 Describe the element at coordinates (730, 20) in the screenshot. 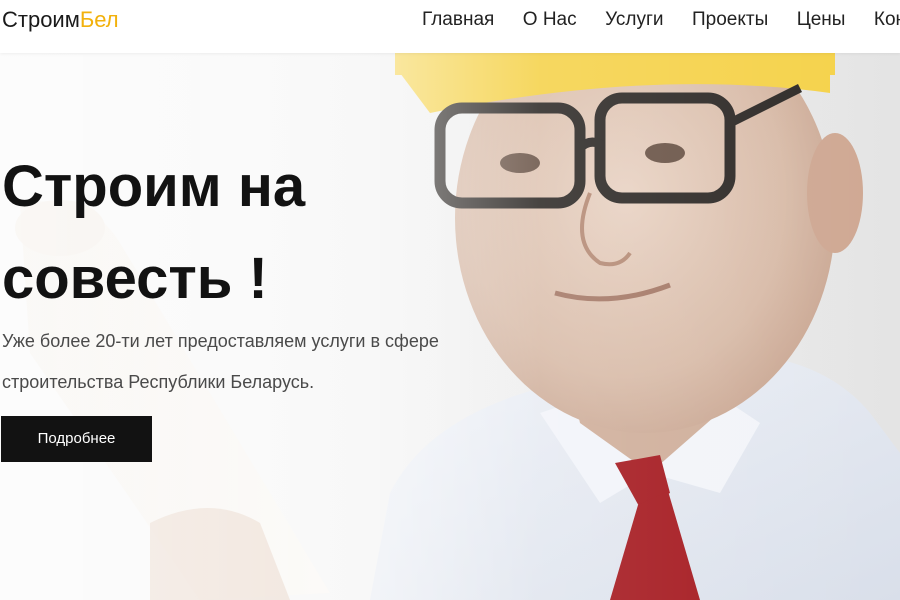

I see `nav-item-projects: Проекты` at that location.